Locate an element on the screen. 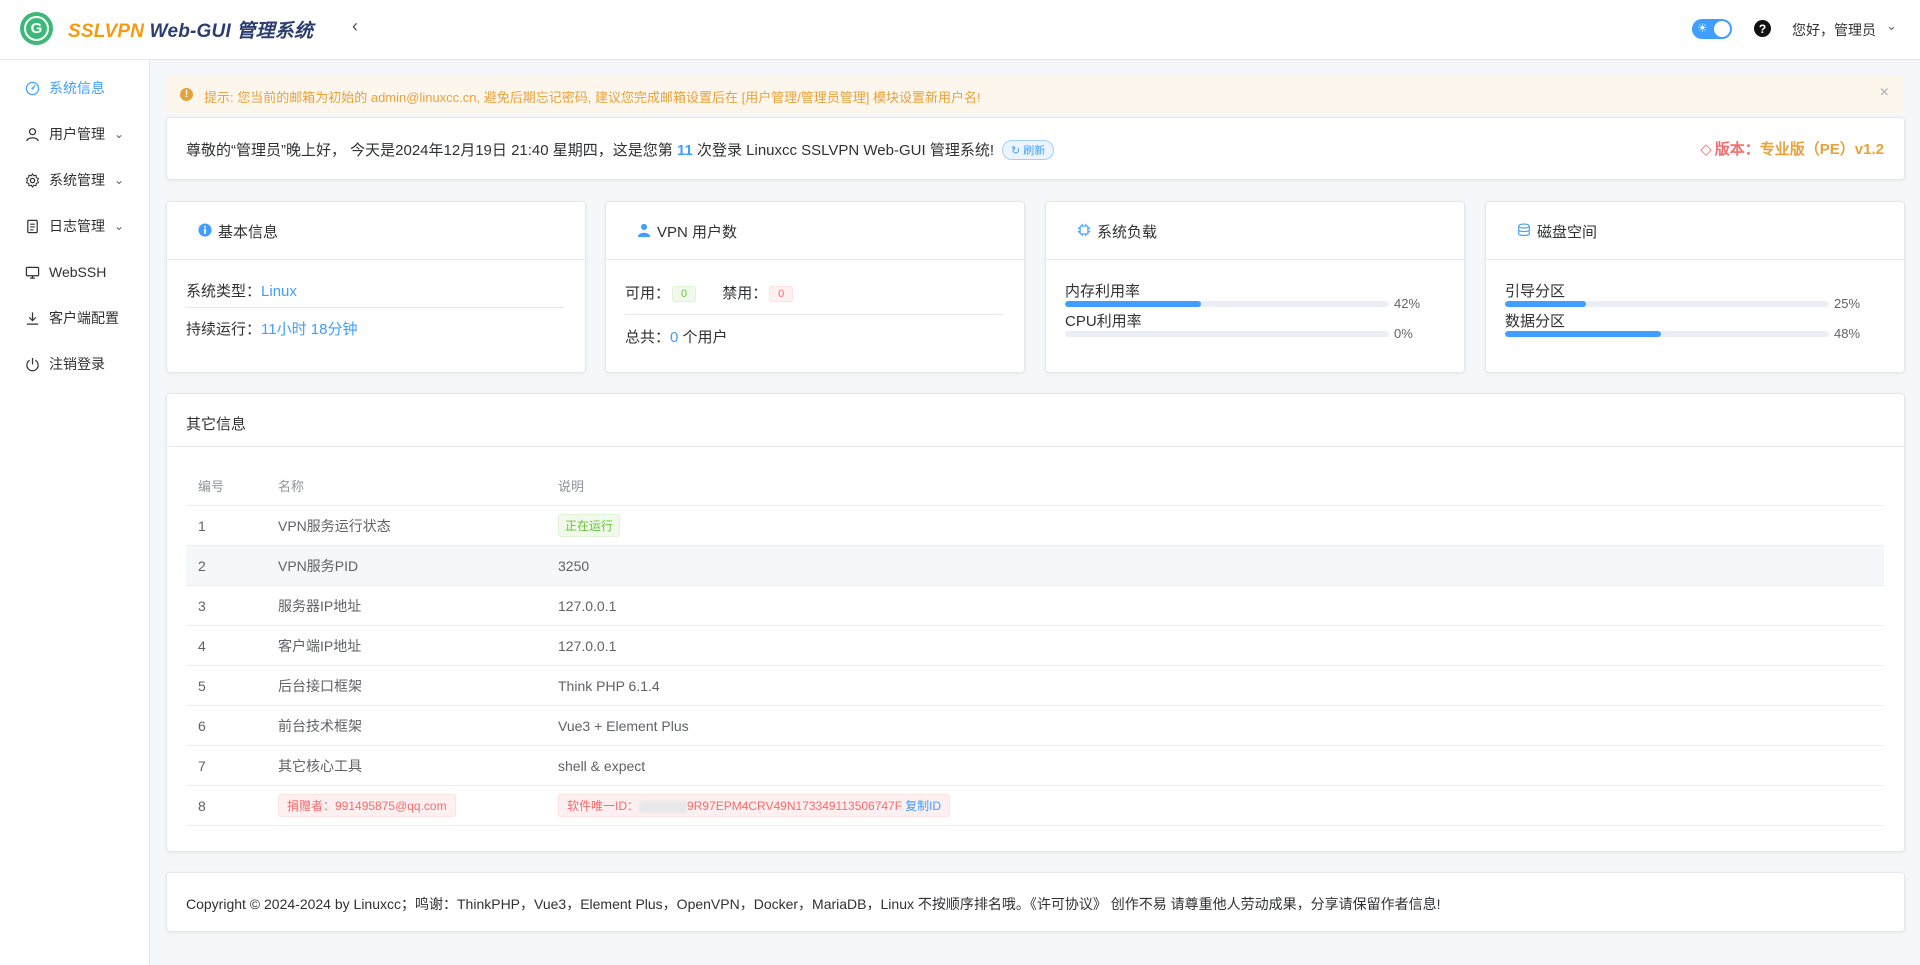 The height and width of the screenshot is (965, 1920). app-logo: G is located at coordinates (36, 28).